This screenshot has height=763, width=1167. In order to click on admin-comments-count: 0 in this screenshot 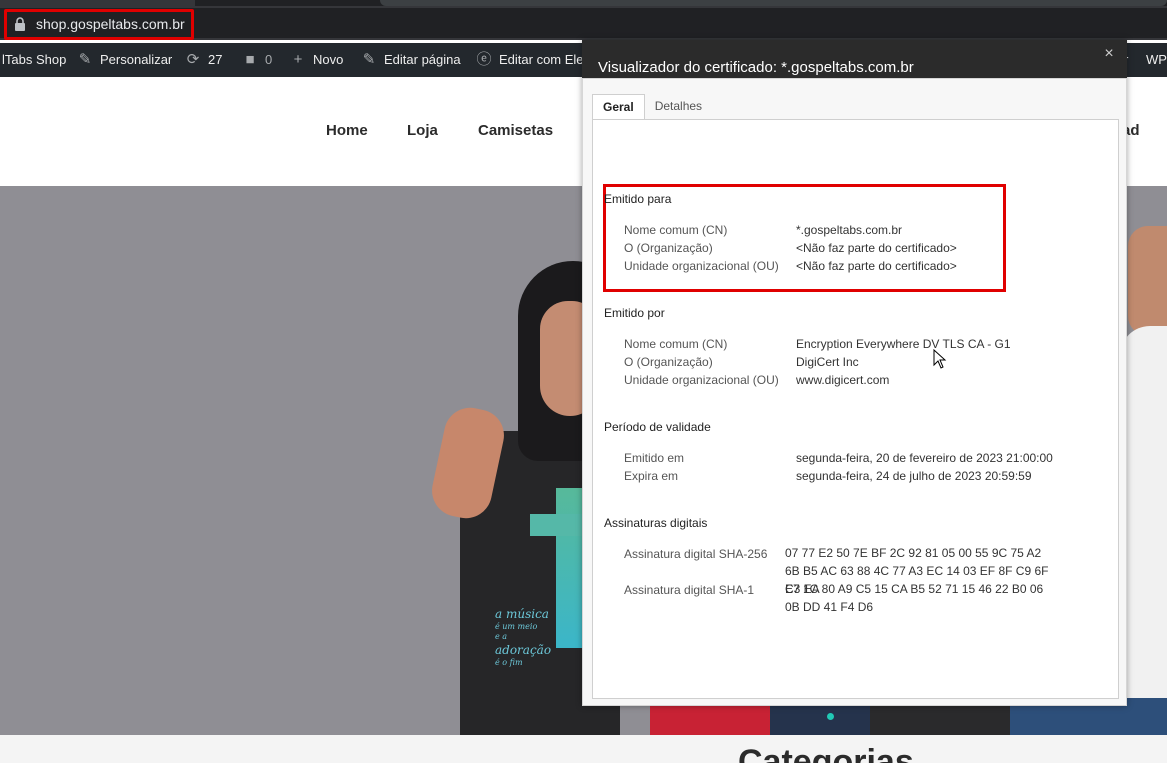, I will do `click(269, 59)`.